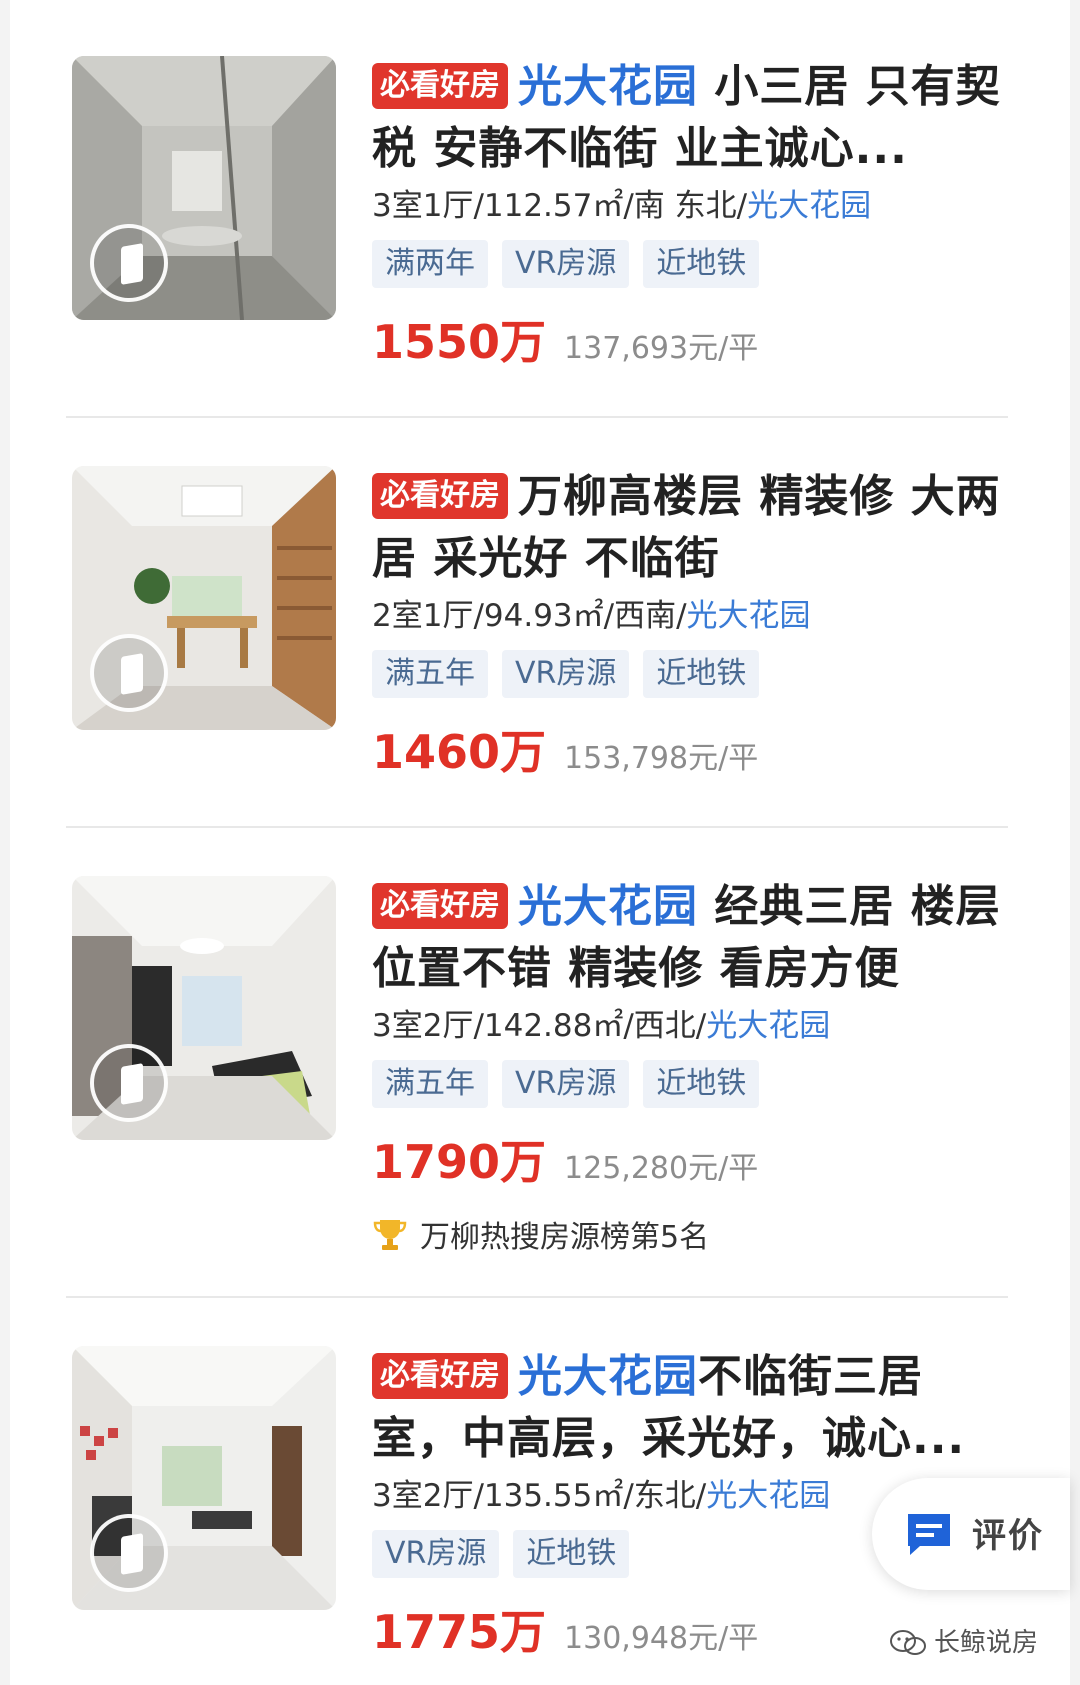 The height and width of the screenshot is (1685, 1080). I want to click on unit-price: 130,948元/平, so click(661, 1638).